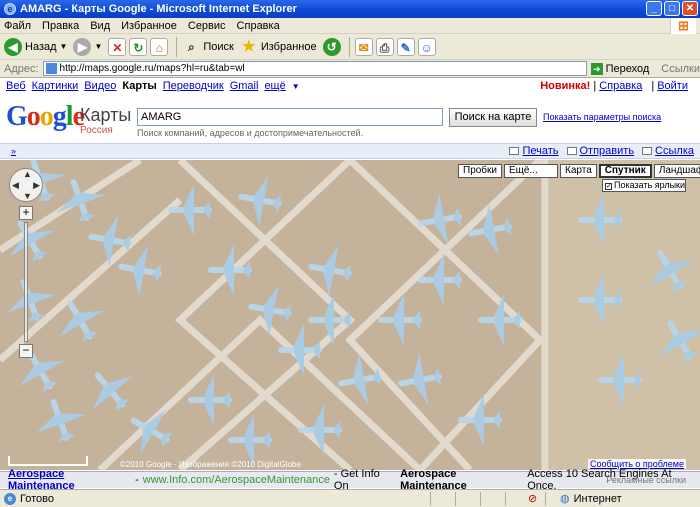  Describe the element at coordinates (647, 151) in the screenshot. I see `chain-link-icon` at that location.